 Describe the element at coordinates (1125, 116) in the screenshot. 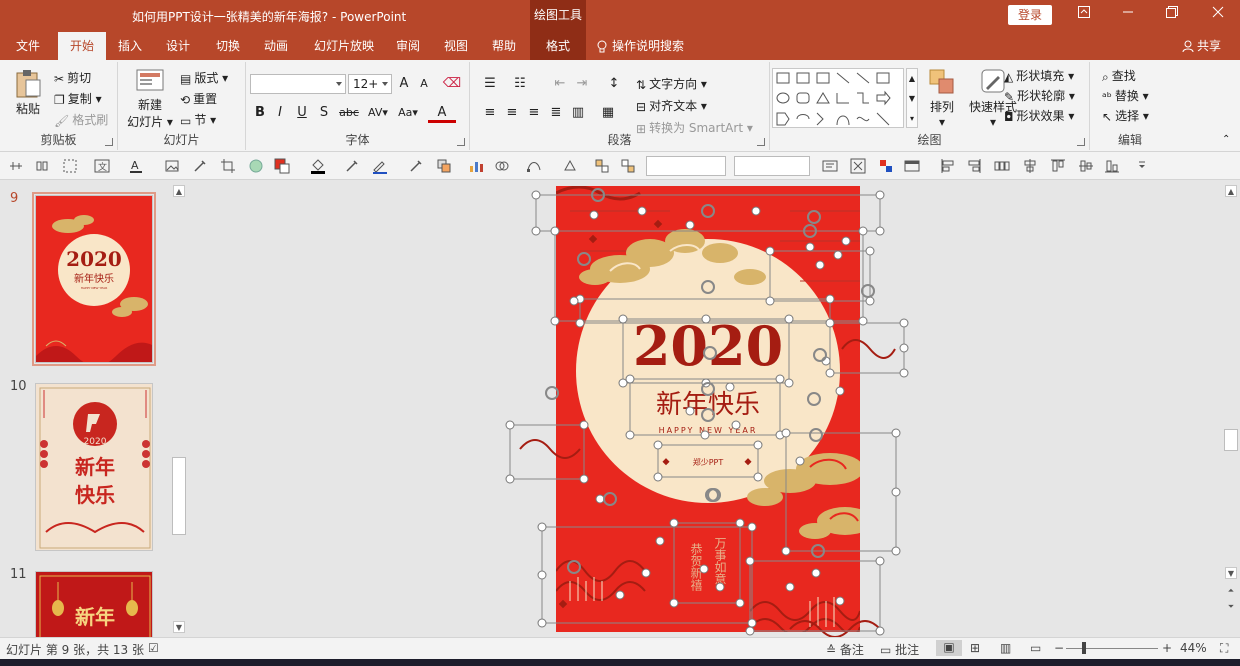

I see `select-button: ↖ 选择 ▾` at that location.